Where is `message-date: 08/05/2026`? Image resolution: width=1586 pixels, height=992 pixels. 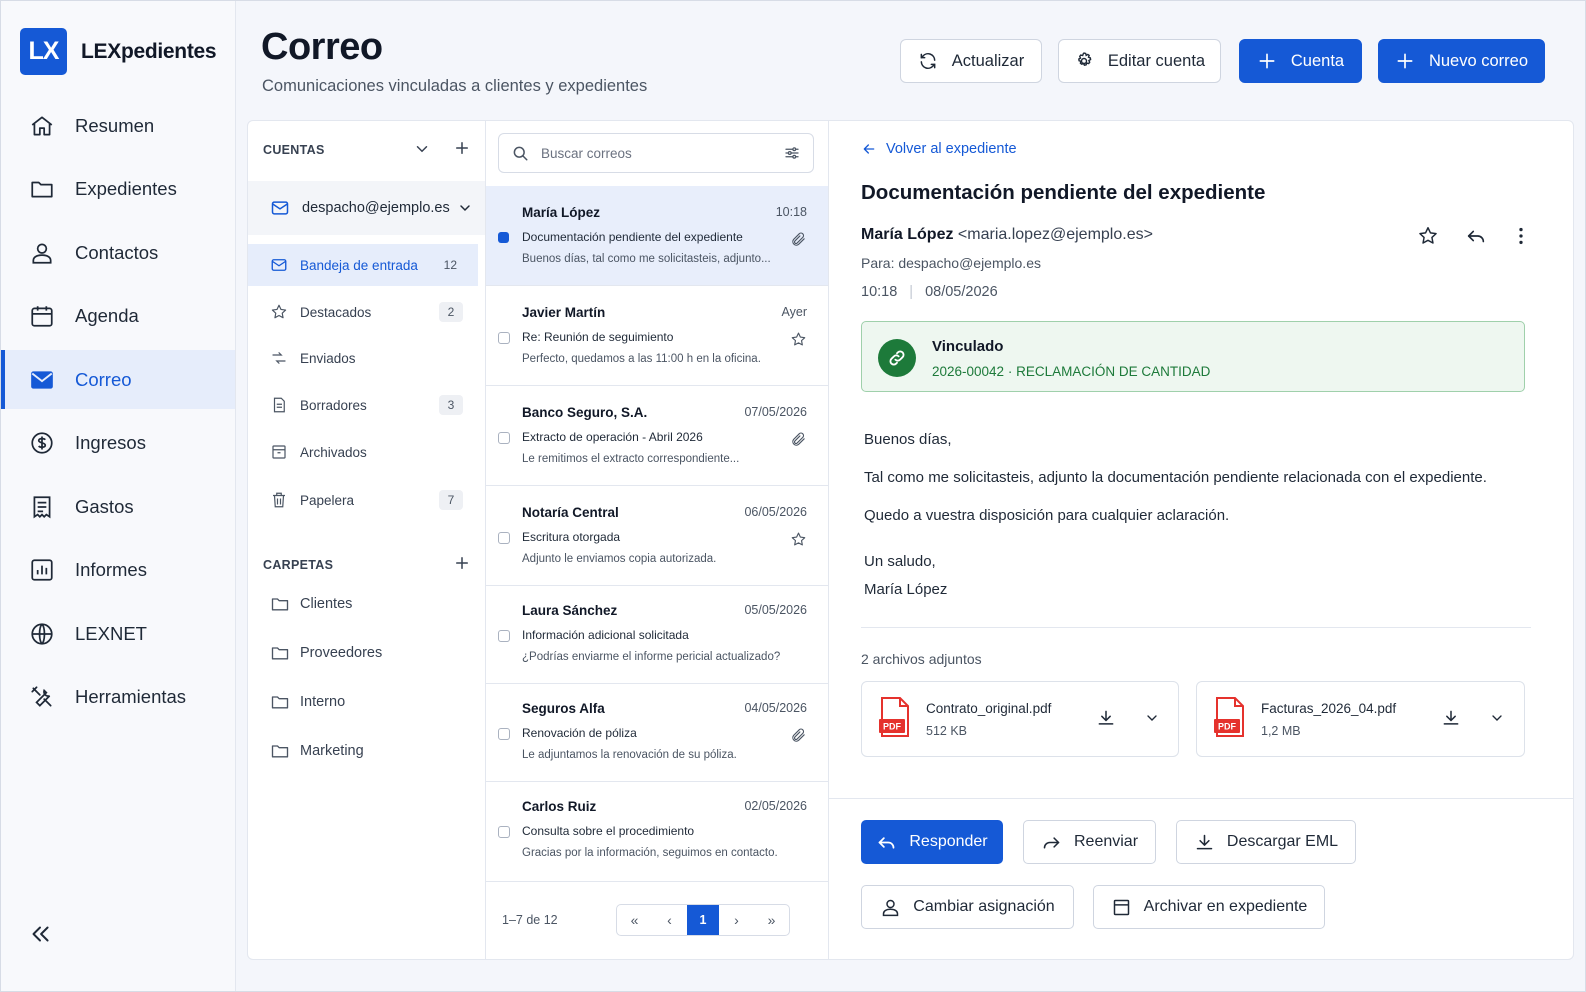 message-date: 08/05/2026 is located at coordinates (961, 292).